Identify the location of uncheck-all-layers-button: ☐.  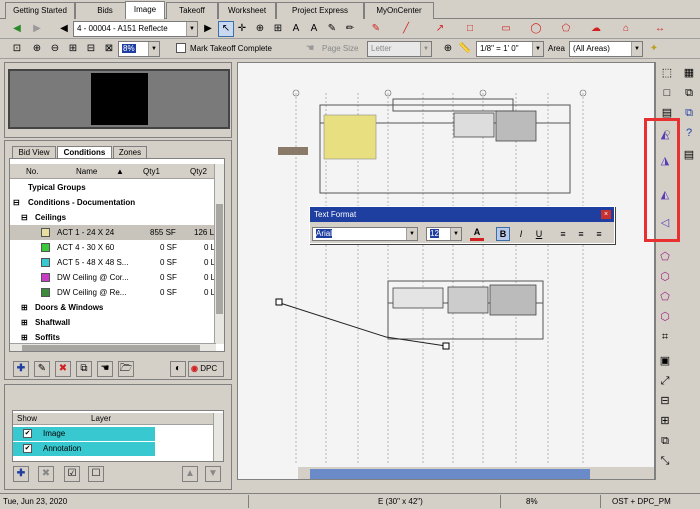
(96, 474).